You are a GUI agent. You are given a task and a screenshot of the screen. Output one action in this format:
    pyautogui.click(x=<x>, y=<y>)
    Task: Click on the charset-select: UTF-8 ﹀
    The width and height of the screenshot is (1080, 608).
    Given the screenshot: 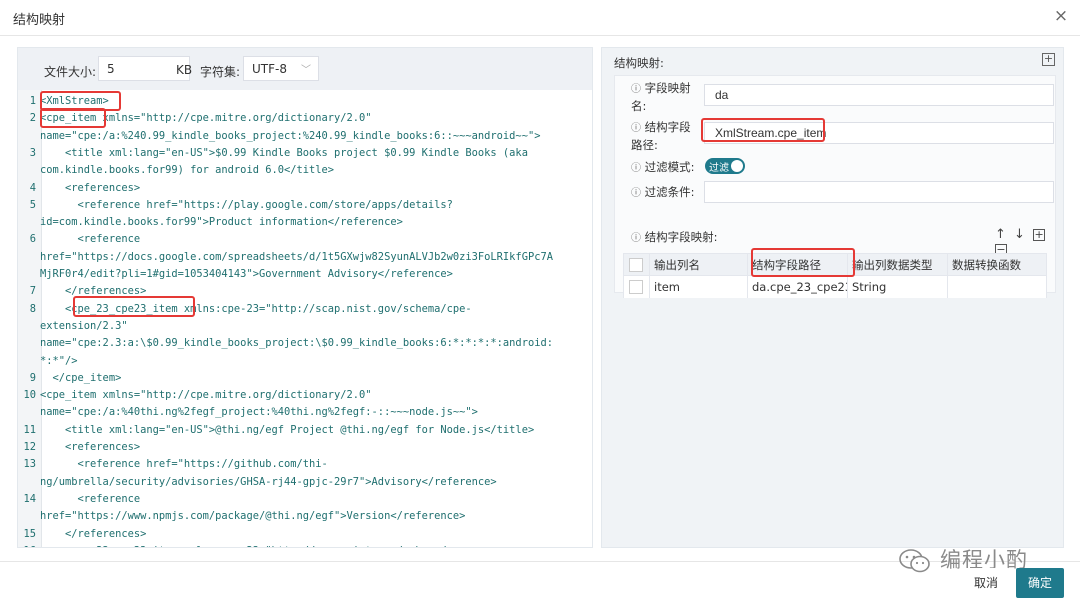 What is the action you would take?
    pyautogui.click(x=281, y=68)
    